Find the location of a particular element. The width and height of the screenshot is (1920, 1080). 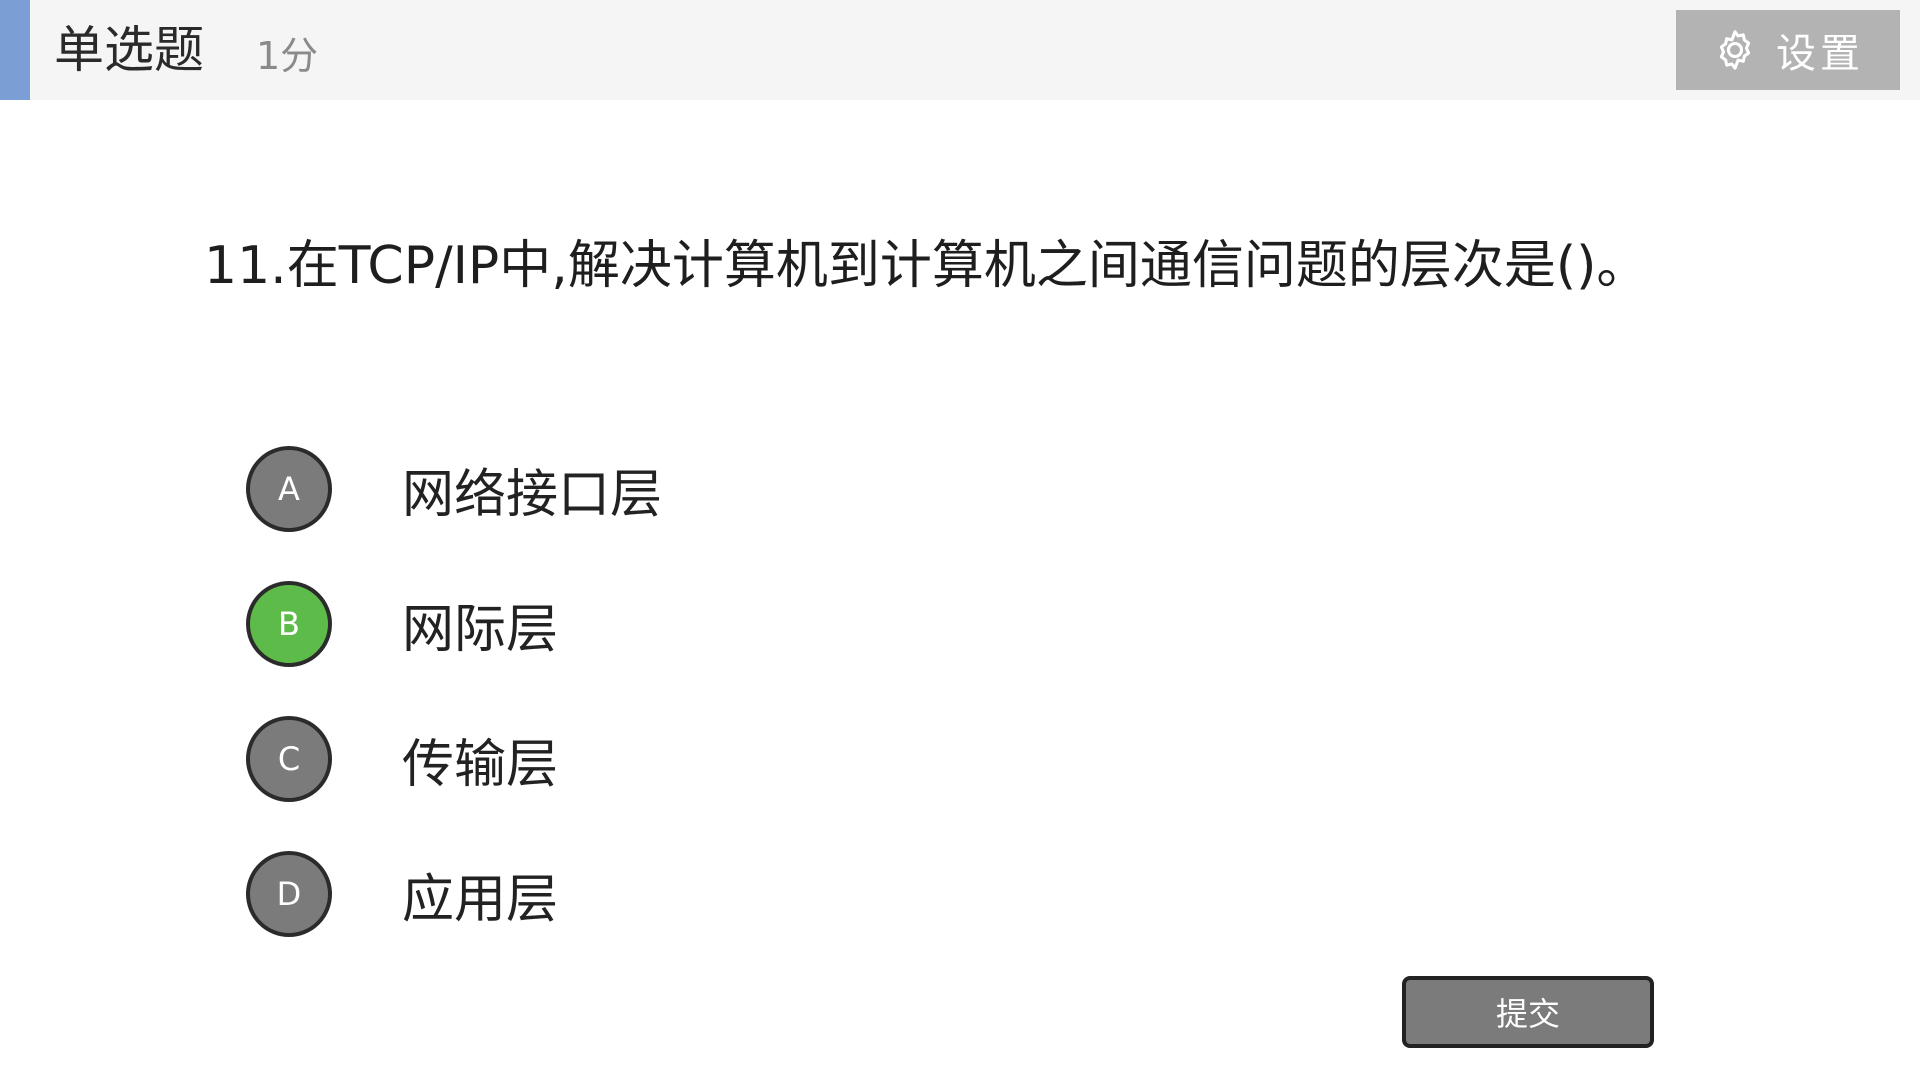

option-d-letter: D is located at coordinates (289, 894).